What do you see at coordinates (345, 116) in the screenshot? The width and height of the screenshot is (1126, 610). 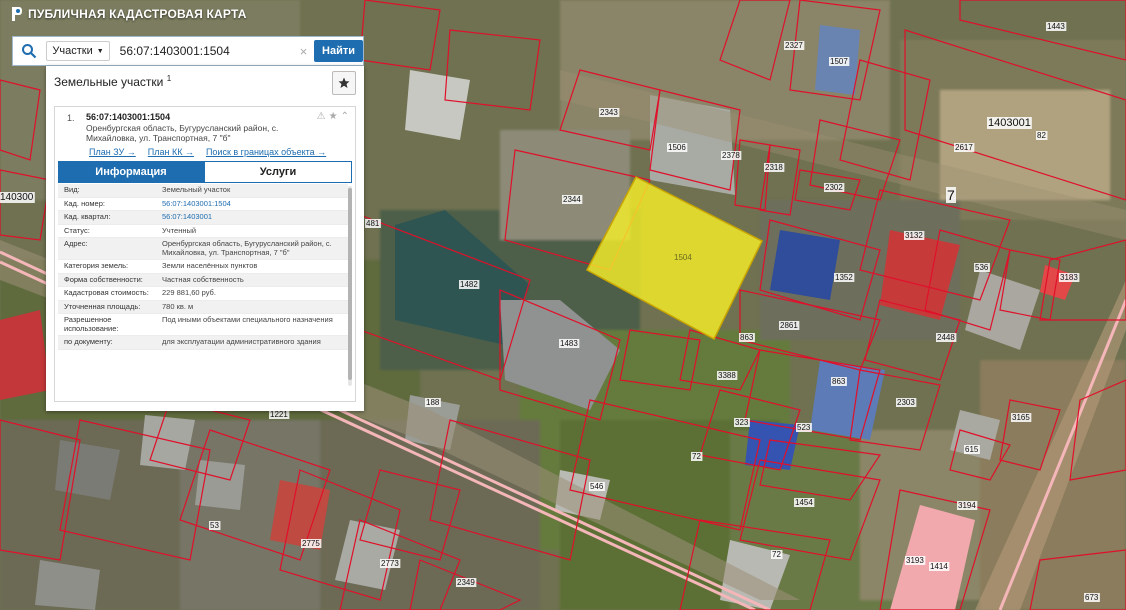 I see `chevron-up-icon: ⌃` at bounding box center [345, 116].